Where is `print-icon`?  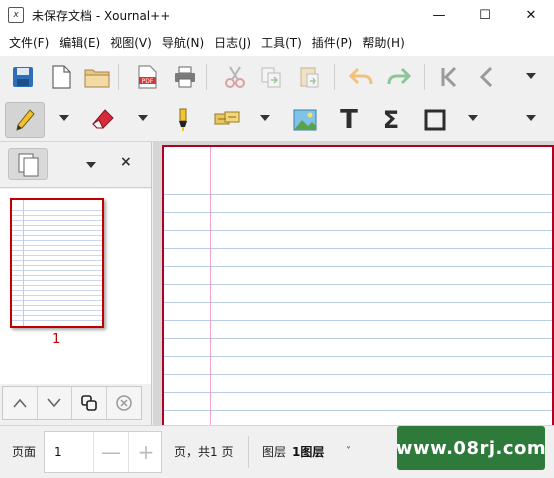
print-icon is located at coordinates (185, 77).